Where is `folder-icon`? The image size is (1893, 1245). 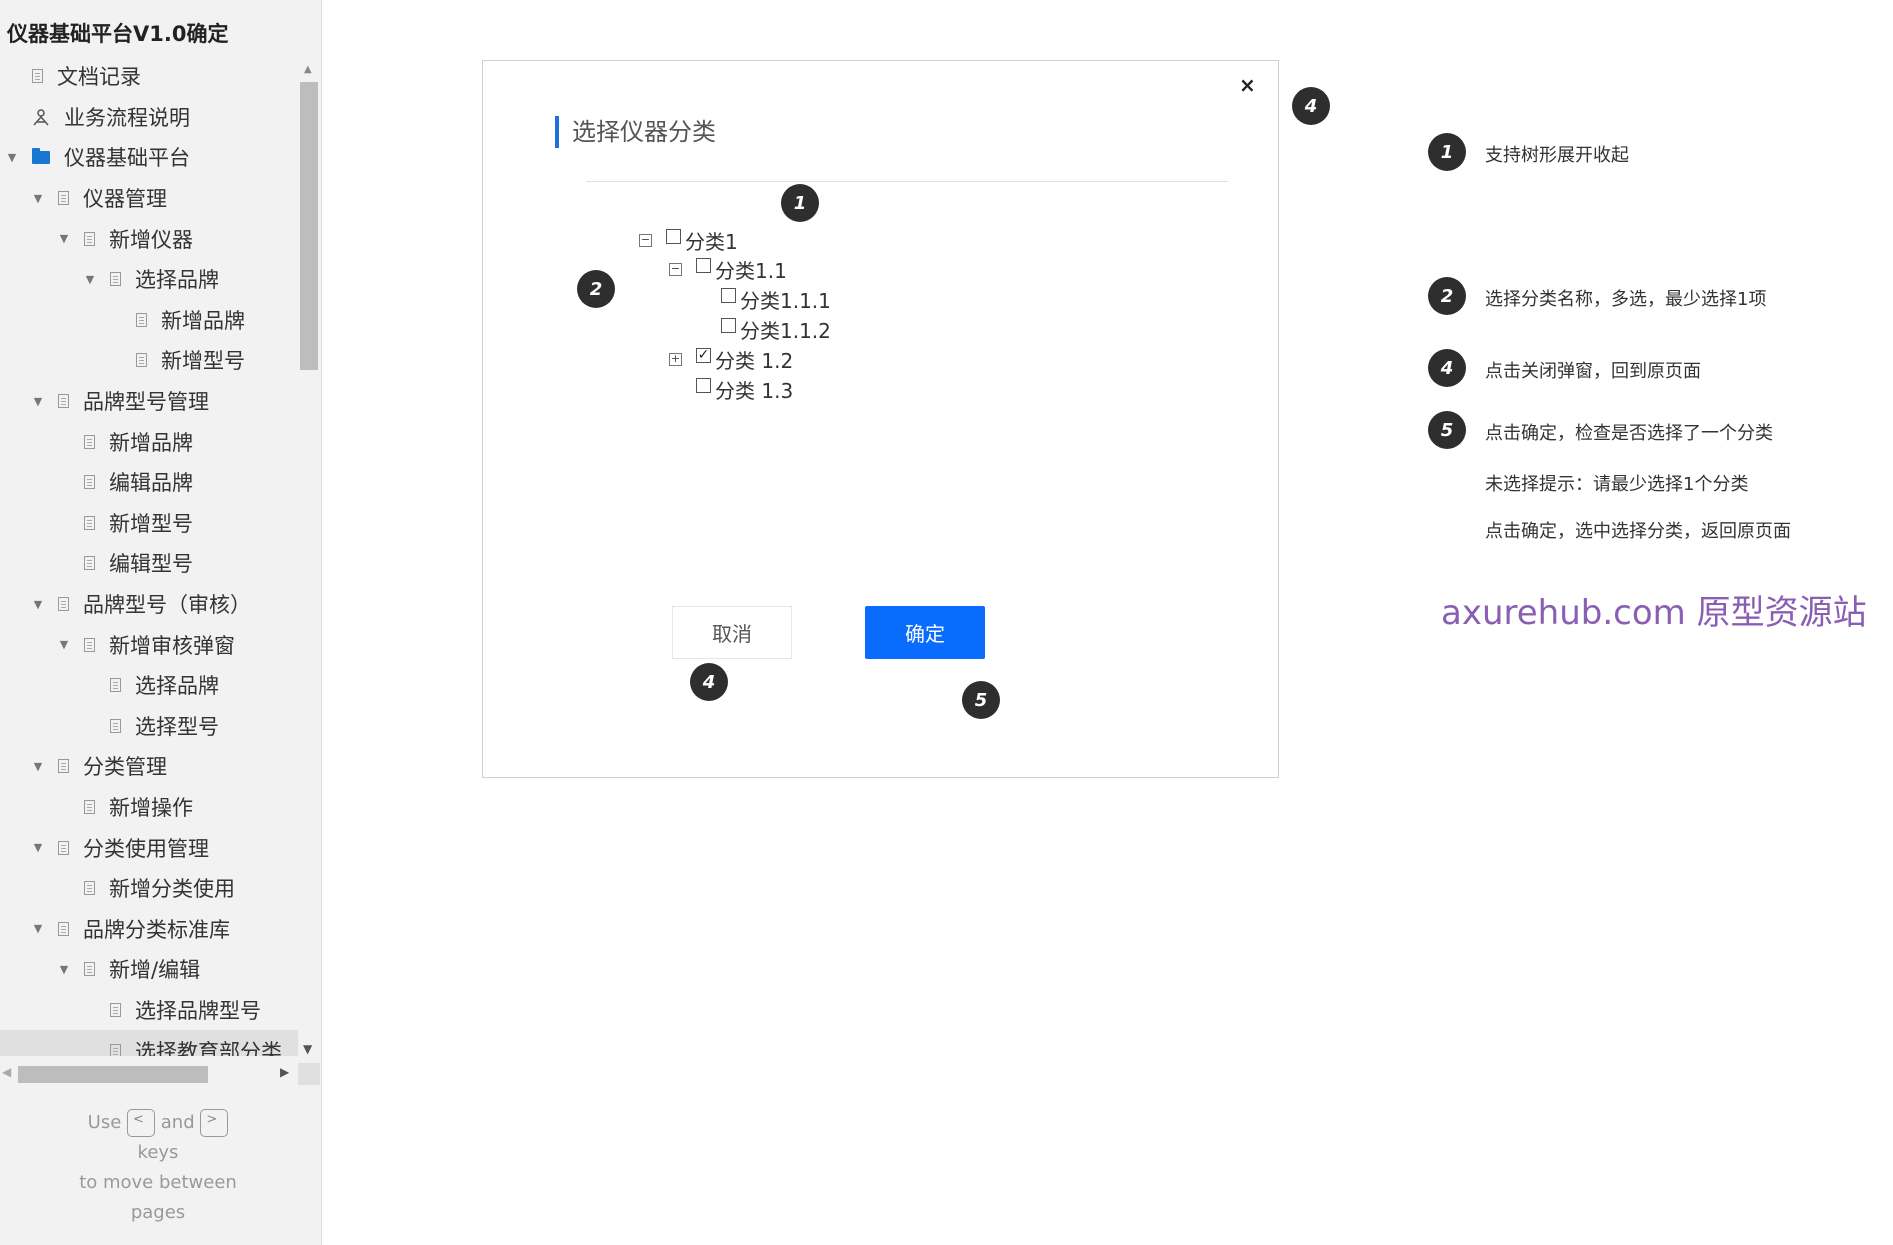
folder-icon is located at coordinates (41, 155).